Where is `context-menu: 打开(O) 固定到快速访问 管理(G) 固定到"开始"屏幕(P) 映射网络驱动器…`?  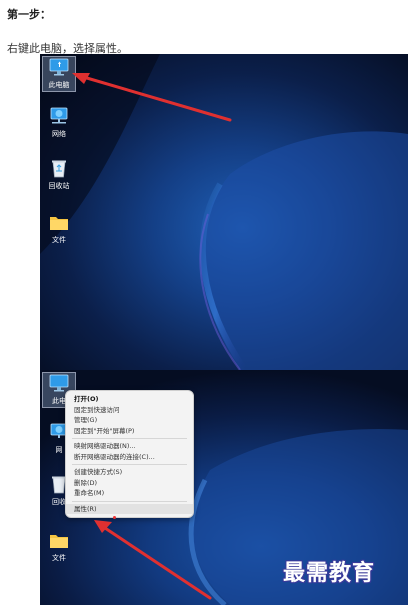
context-menu: 打开(O) 固定到快速访问 管理(G) 固定到"开始"屏幕(P) 映射网络驱动器… is located at coordinates (129, 454).